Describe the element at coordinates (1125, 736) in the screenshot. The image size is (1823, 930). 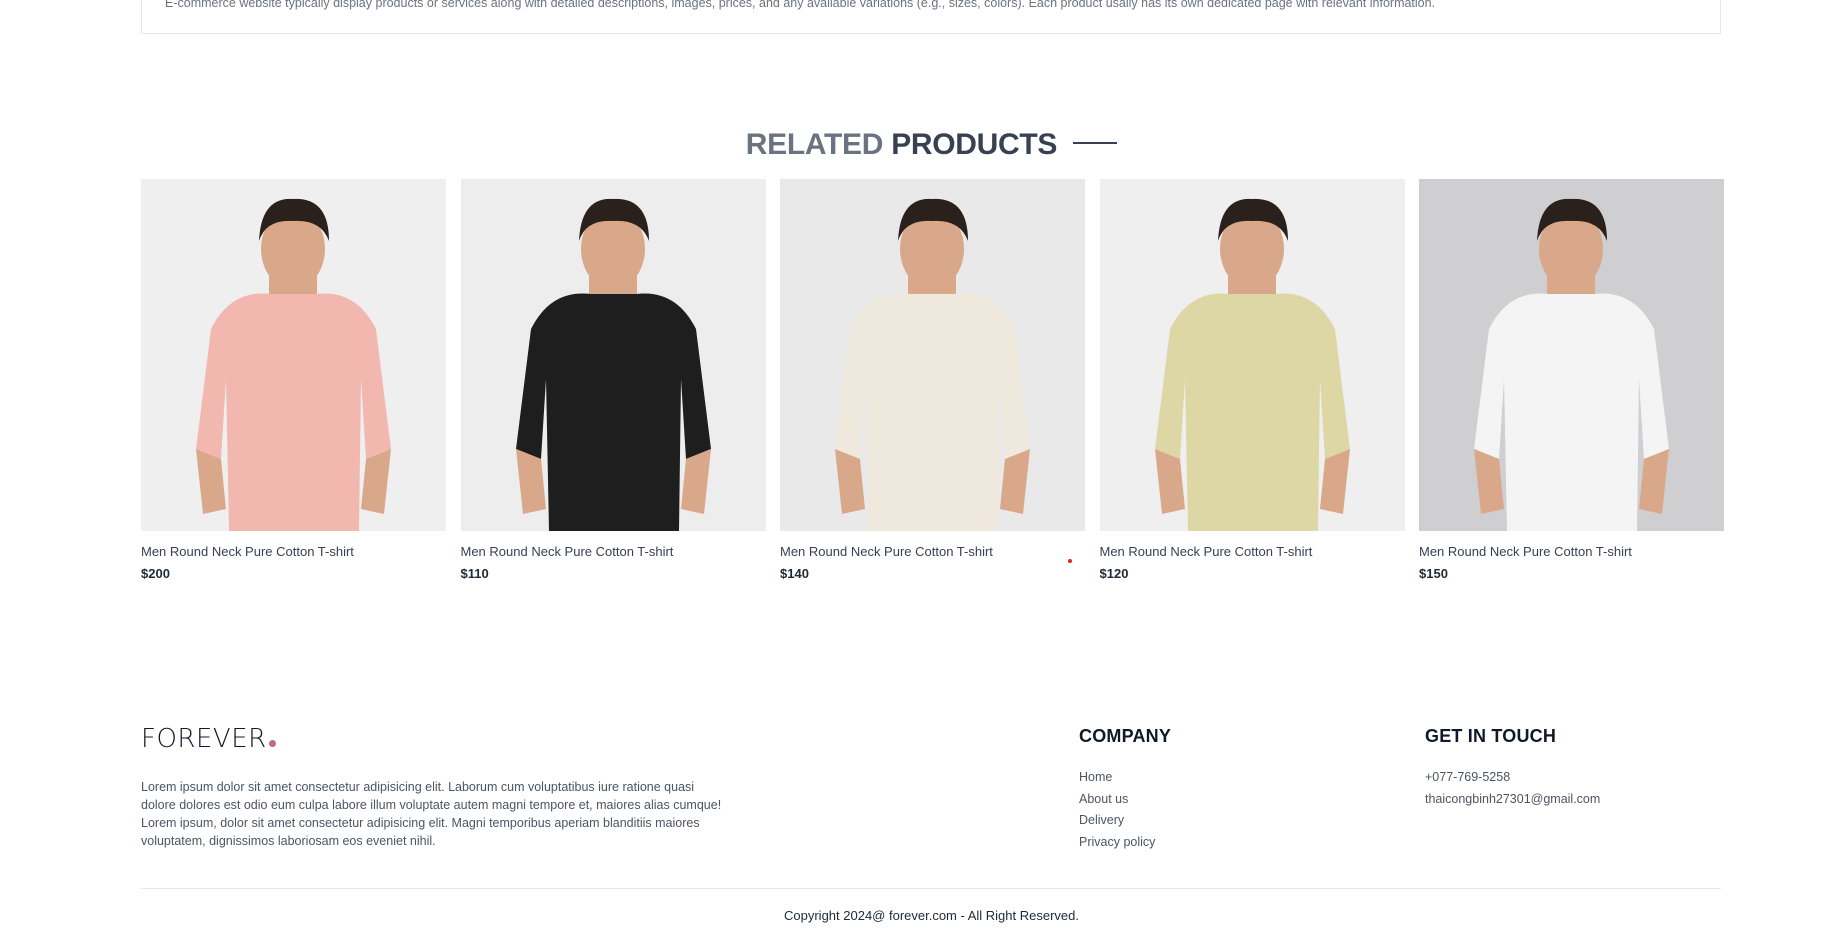
I see `company-title: COMPANY` at that location.